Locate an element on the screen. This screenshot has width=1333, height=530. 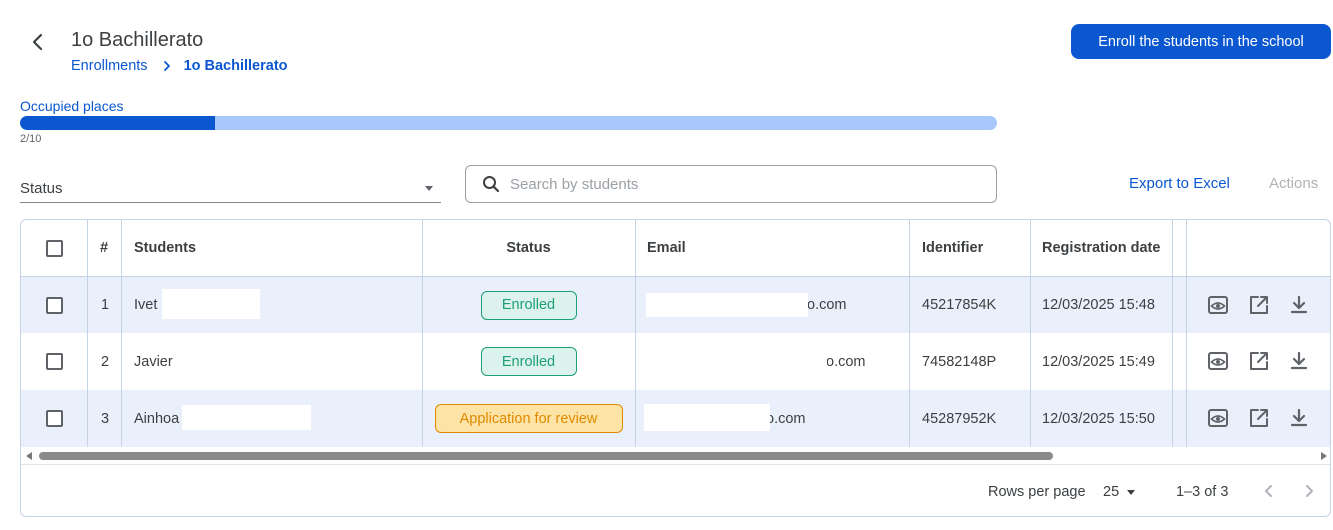
pagination-footer: Rows per page 25 1–3 of 3 is located at coordinates (675, 490).